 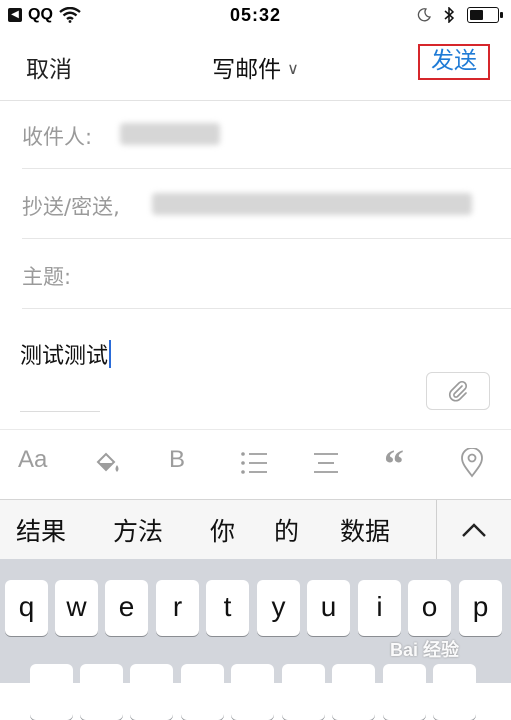 I want to click on key-y: y, so click(x=278, y=608).